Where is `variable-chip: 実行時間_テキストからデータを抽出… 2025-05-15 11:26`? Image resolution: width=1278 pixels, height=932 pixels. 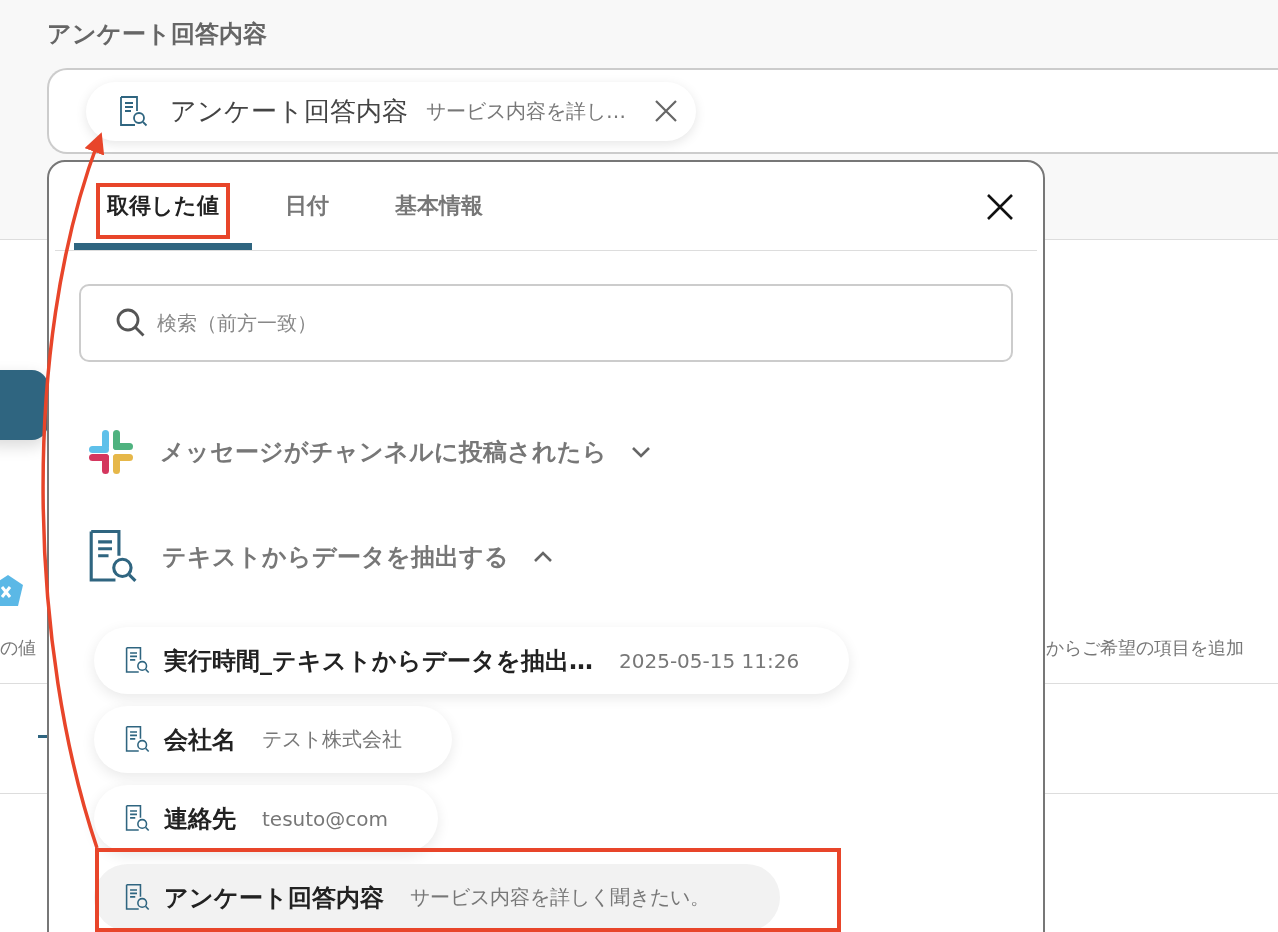
variable-chip: 実行時間_テキストからデータを抽出… 2025-05-15 11:26 is located at coordinates (472, 660).